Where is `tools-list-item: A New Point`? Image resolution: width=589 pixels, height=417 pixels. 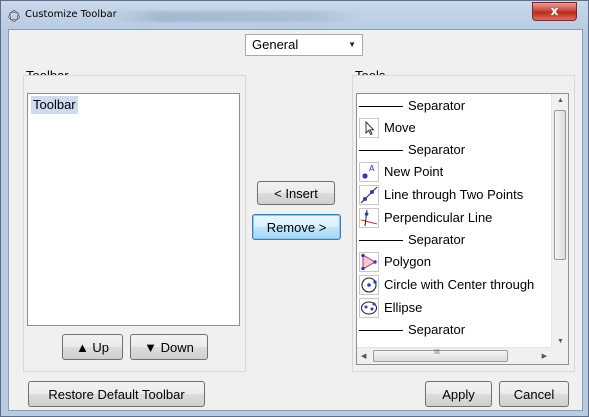
tools-list-item: A New Point is located at coordinates (457, 172).